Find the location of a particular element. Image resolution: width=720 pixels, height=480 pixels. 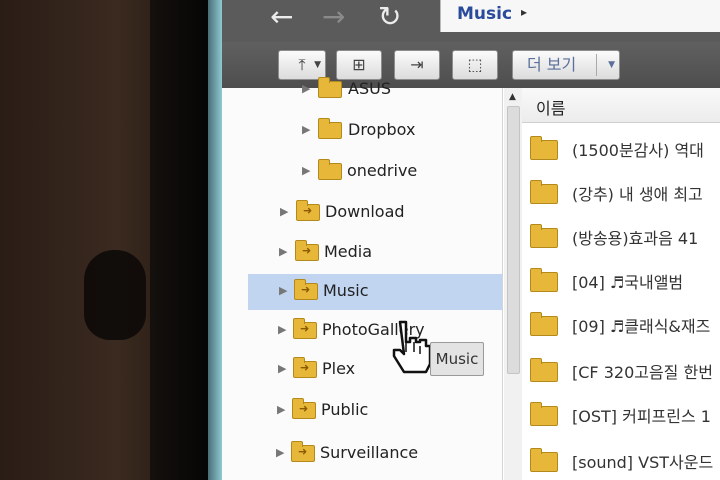

keyhole-shadow is located at coordinates (115, 295).